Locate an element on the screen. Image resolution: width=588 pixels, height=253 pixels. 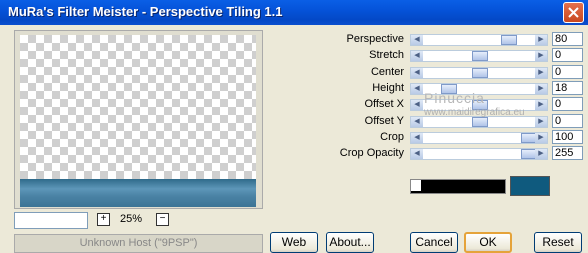
control-label: Crop Opacity is located at coordinates (371, 153).